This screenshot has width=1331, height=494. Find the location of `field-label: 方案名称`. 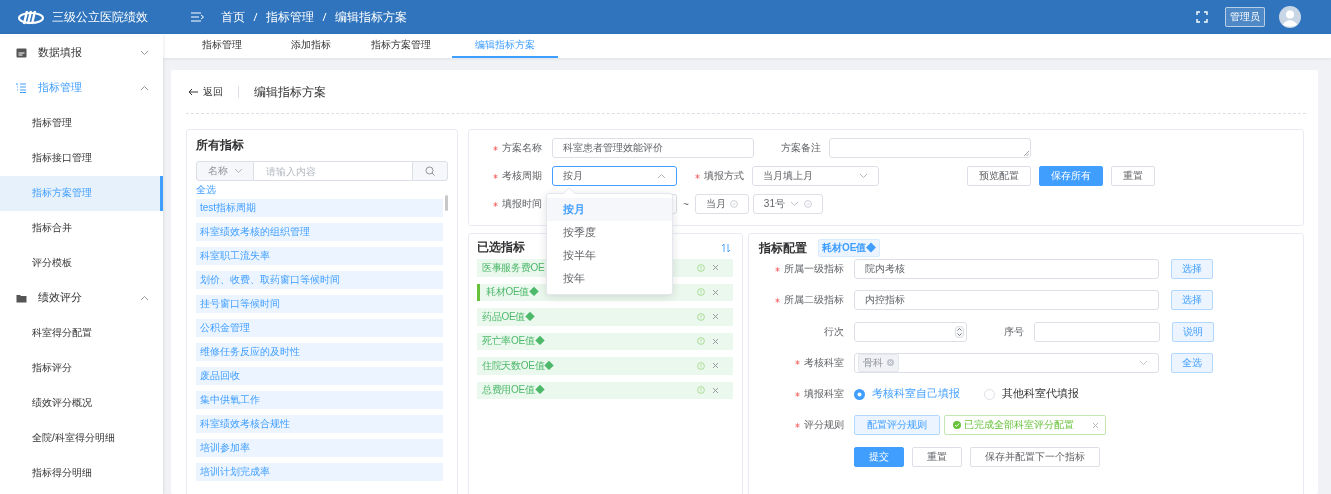

field-label: 方案名称 is located at coordinates (522, 148).